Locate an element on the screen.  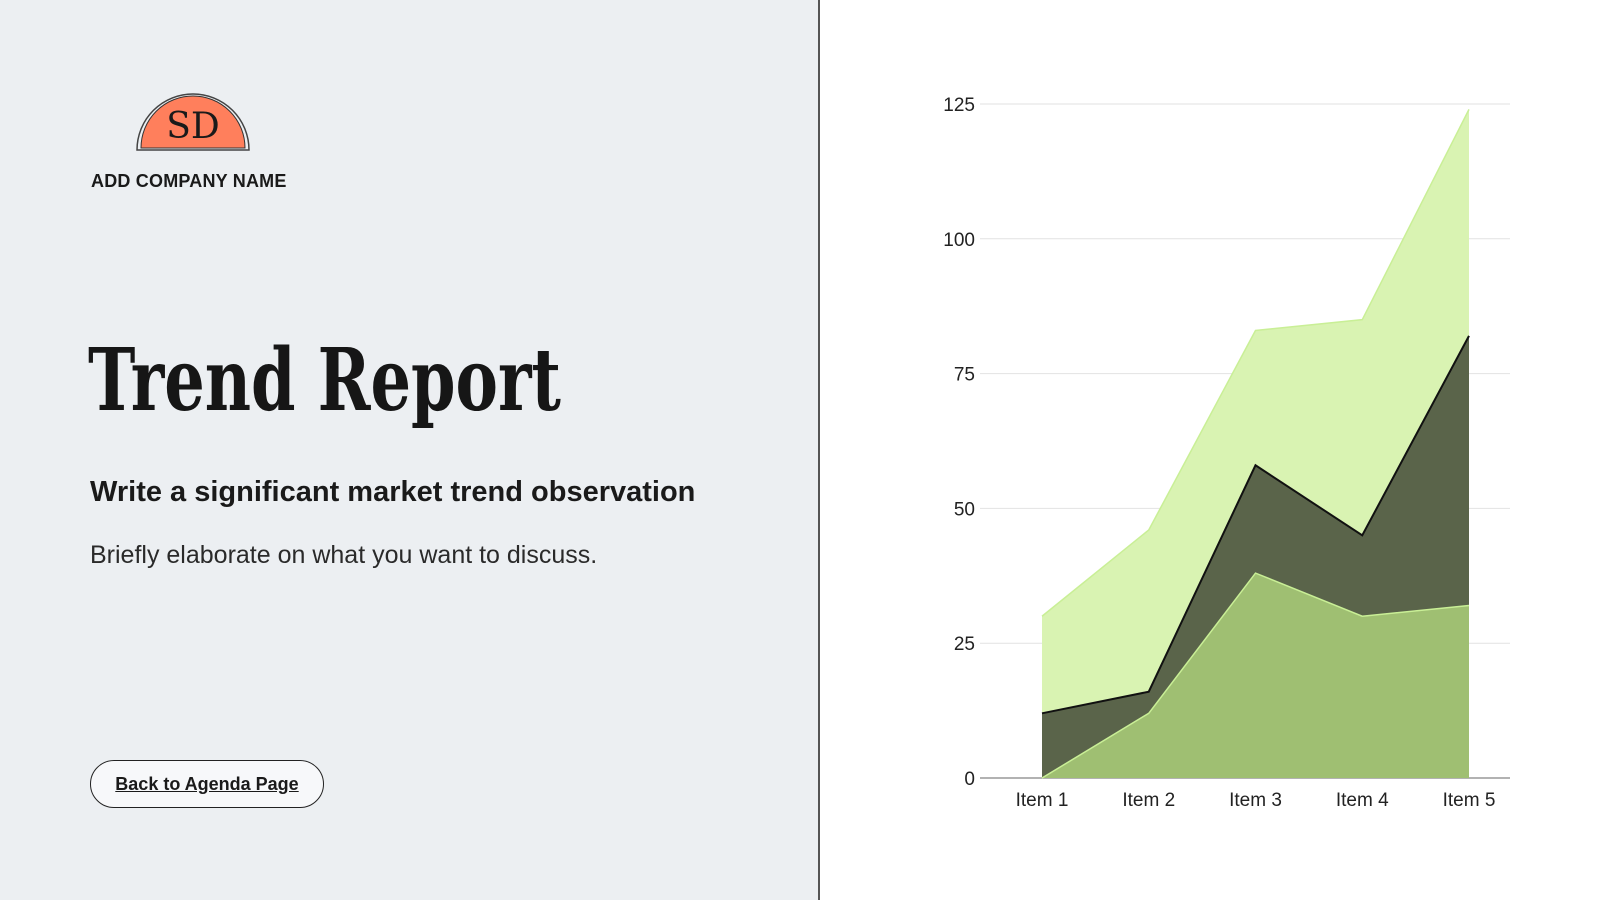
y-tick-label: 75 is located at coordinates (964, 375).